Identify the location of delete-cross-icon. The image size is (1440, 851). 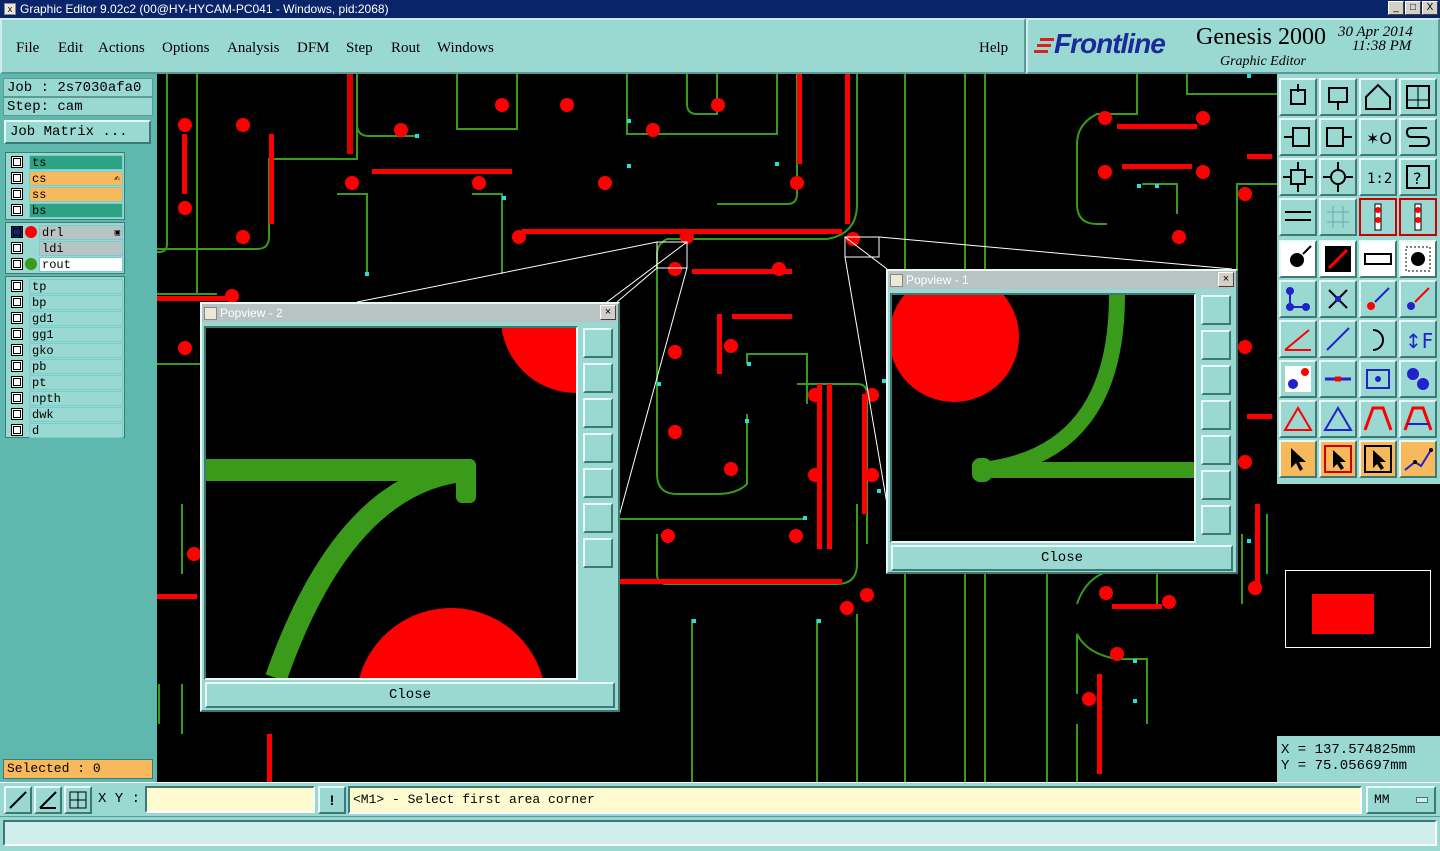
(1338, 299).